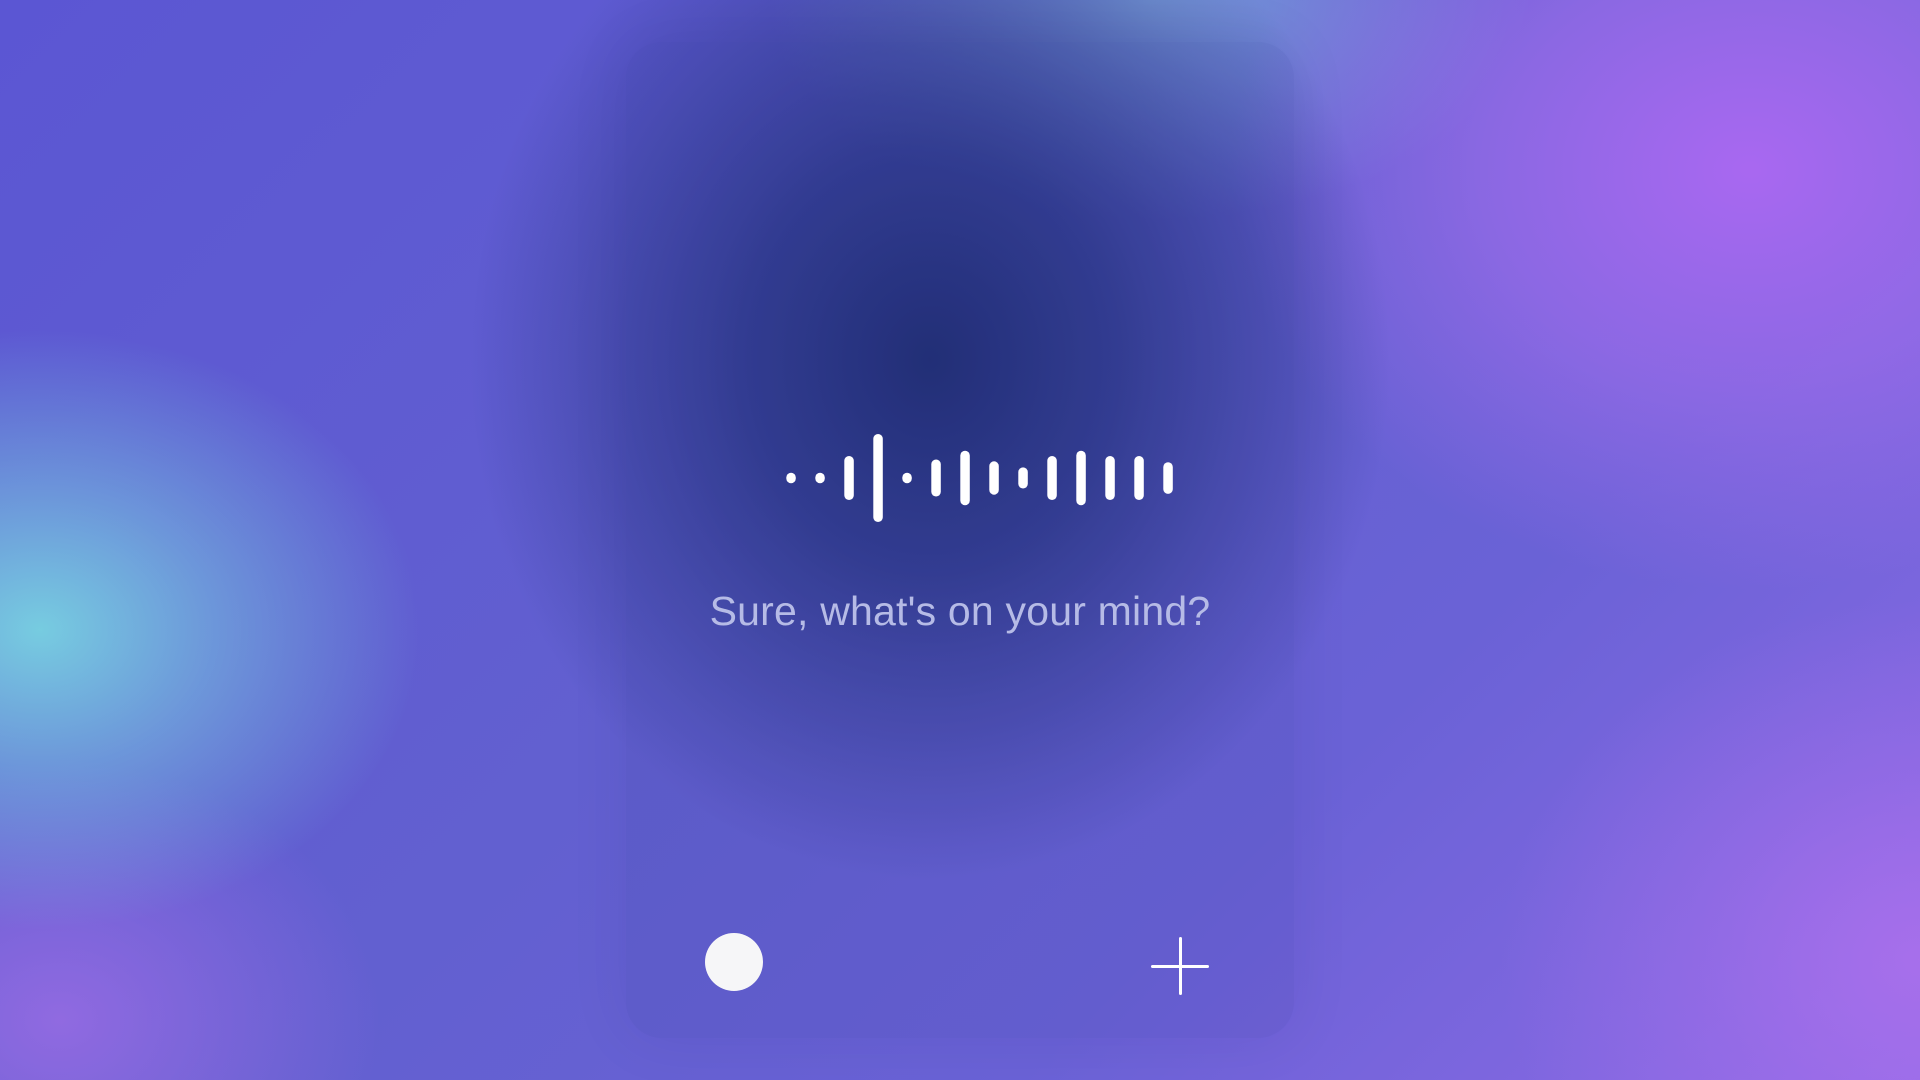 This screenshot has width=1920, height=1080. Describe the element at coordinates (1180, 966) in the screenshot. I see `add-button` at that location.